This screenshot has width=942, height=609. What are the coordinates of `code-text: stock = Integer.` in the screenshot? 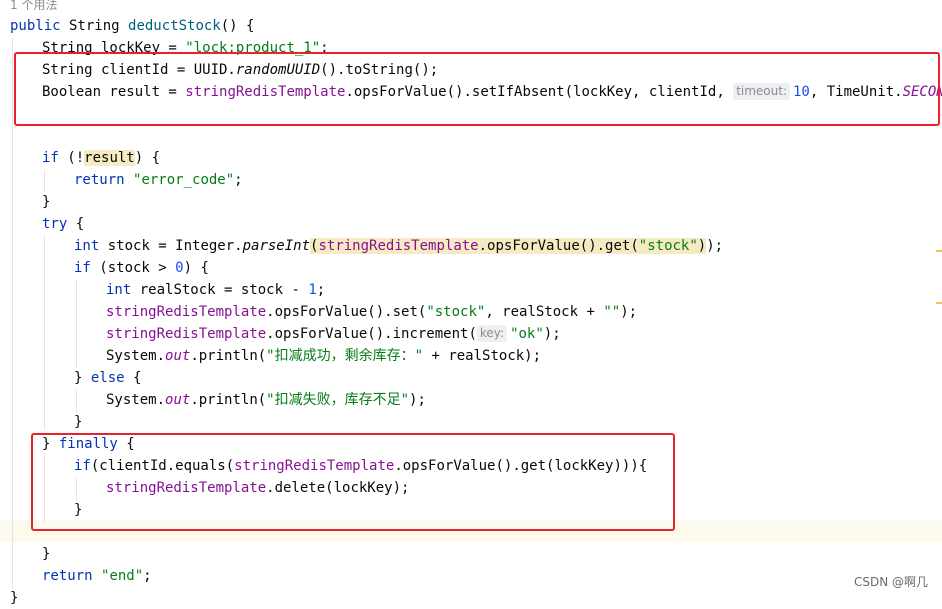 It's located at (171, 246).